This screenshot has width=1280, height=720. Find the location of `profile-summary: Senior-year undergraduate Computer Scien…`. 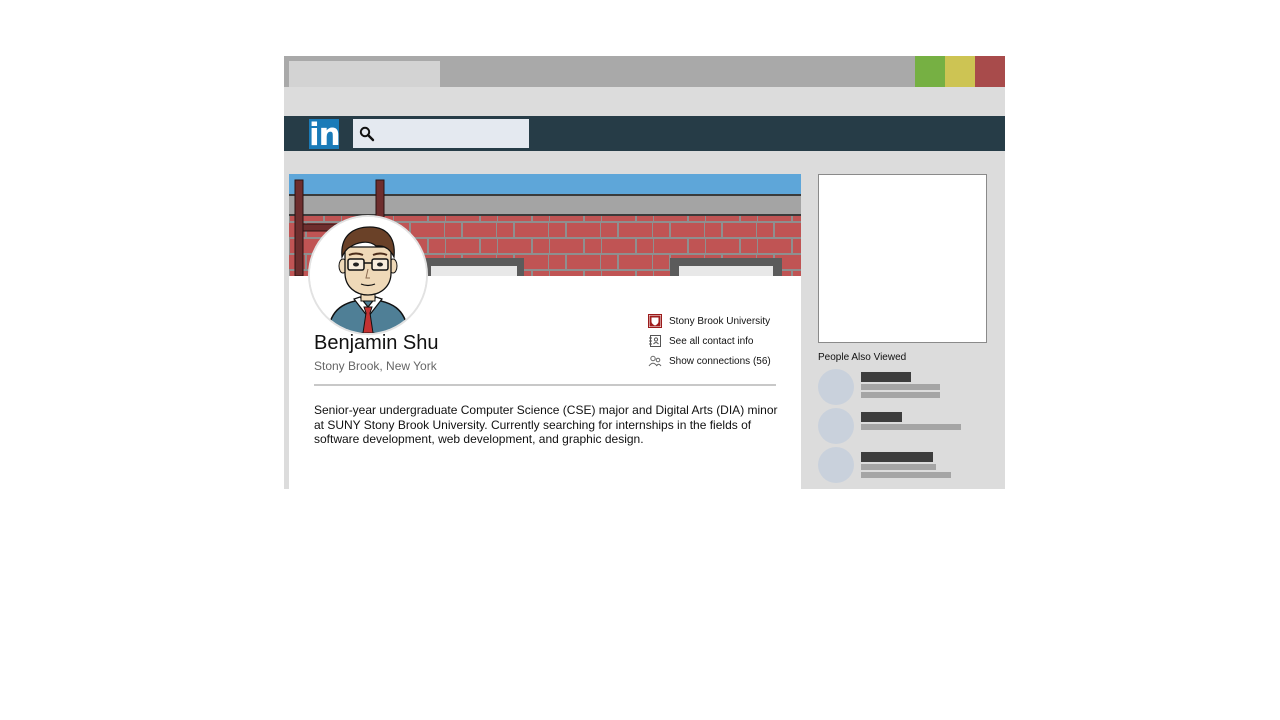

profile-summary: Senior-year undergraduate Computer Scien… is located at coordinates (546, 425).